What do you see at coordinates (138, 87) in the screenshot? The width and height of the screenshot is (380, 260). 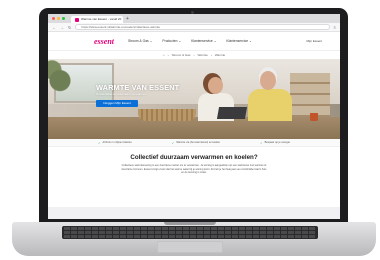 I see `hero-title: WARMTE VAN ESSENT` at bounding box center [138, 87].